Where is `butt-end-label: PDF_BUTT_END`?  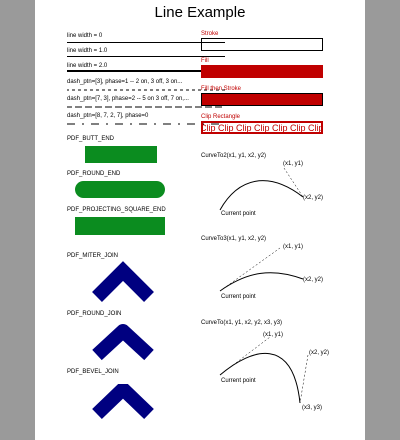 butt-end-label: PDF_BUTT_END is located at coordinates (91, 139).